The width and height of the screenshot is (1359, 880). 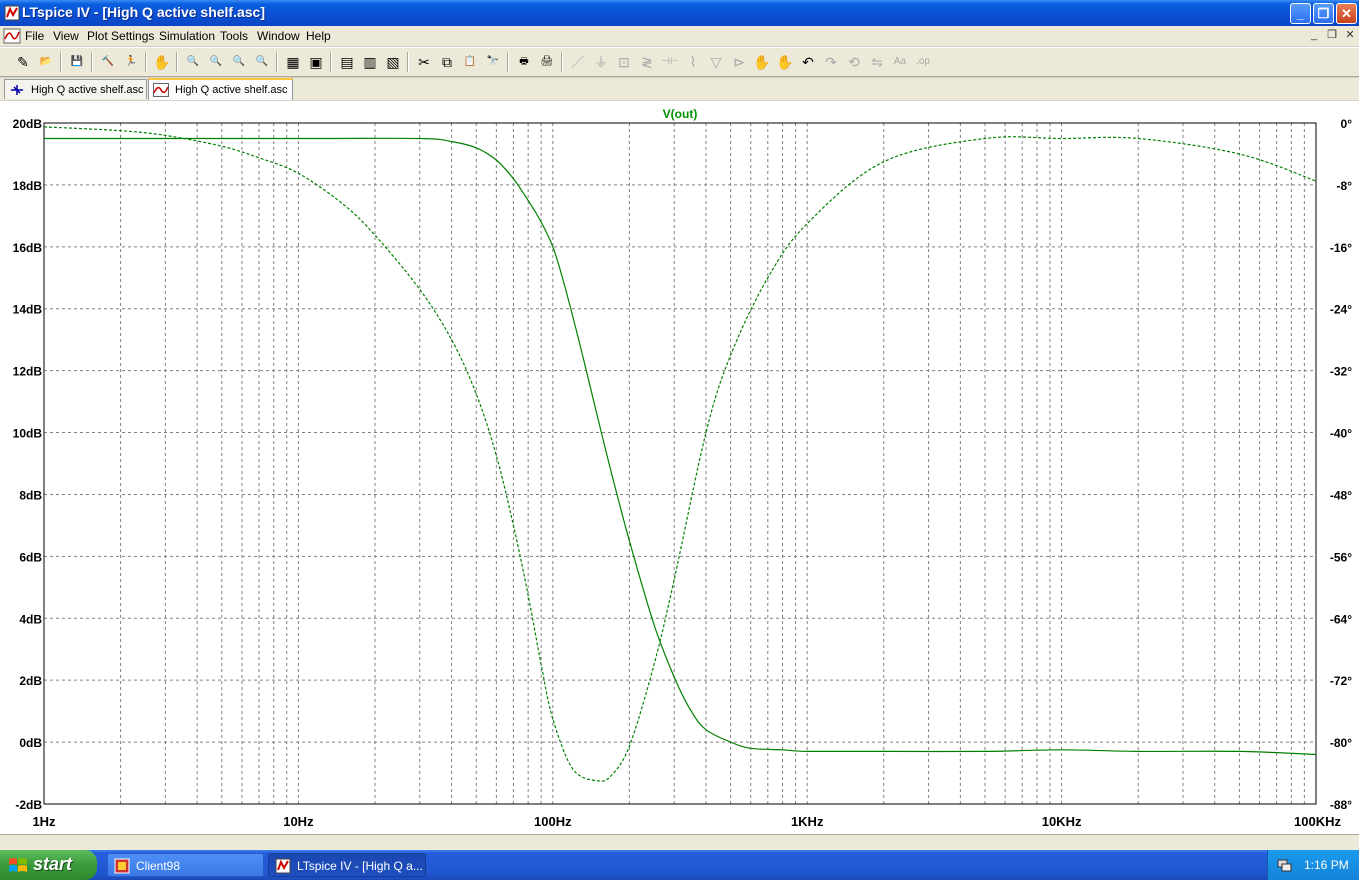 I want to click on y-left-tick-label: 8dB, so click(x=30, y=495).